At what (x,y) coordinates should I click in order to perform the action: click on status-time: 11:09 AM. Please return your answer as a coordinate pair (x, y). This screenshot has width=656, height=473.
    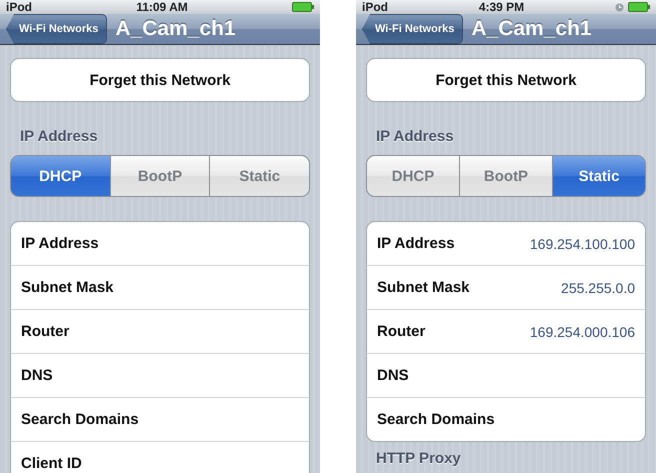
    Looking at the image, I should click on (162, 7).